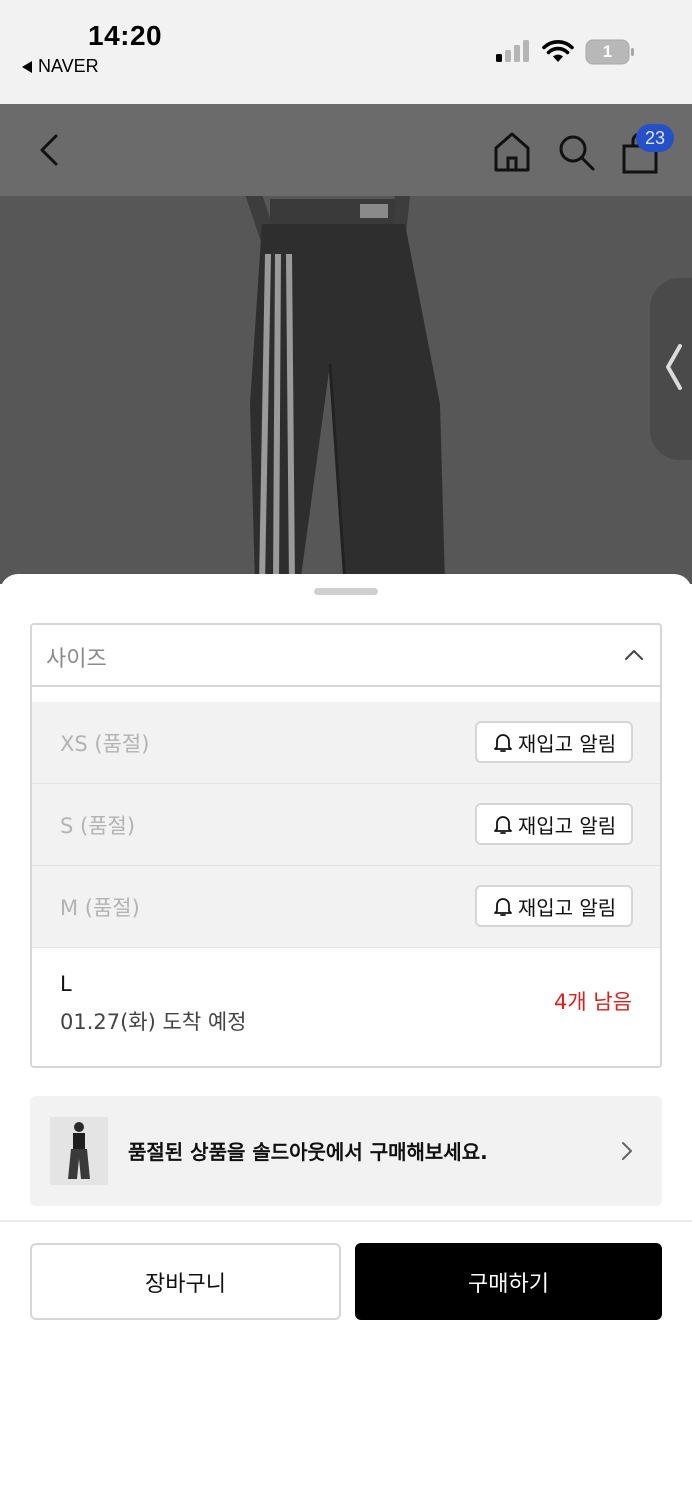  I want to click on search-icon, so click(576, 152).